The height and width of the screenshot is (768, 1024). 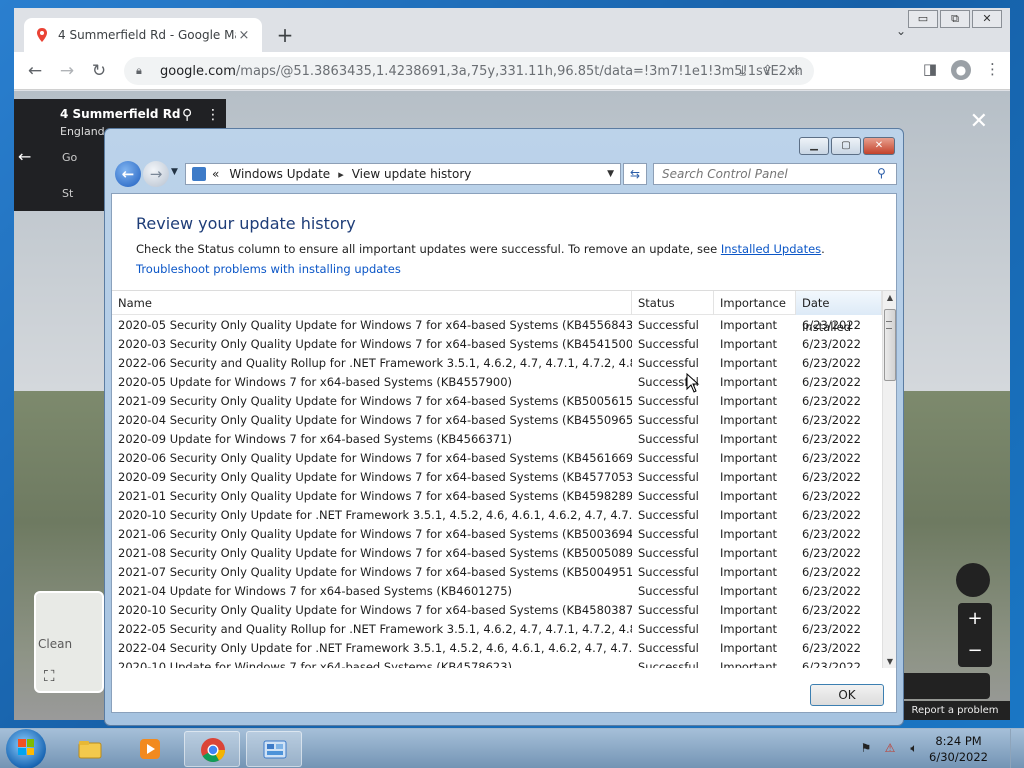 What do you see at coordinates (914, 749) in the screenshot?
I see `volume-icon: 🔈︎` at bounding box center [914, 749].